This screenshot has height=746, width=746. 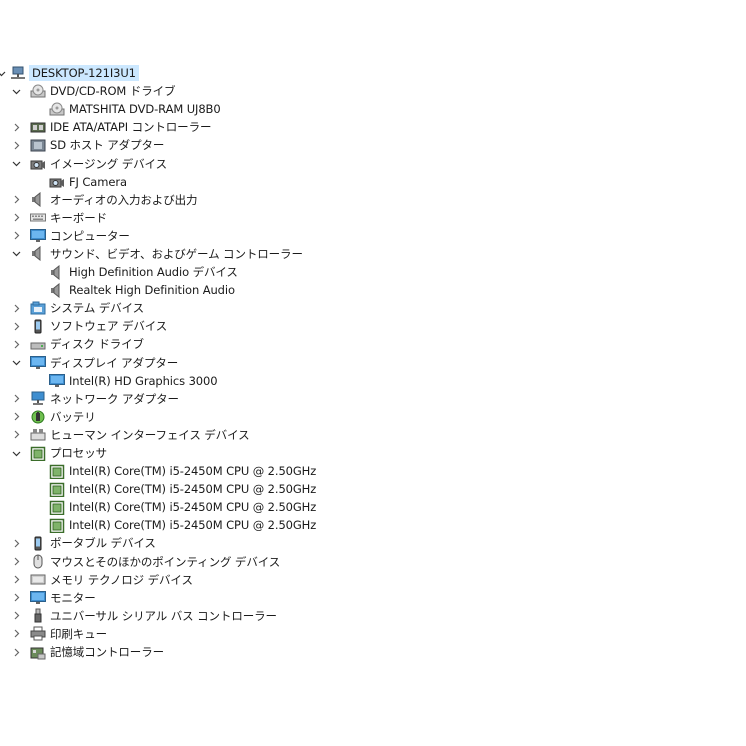 I want to click on tree-item-label: ディスプレイ アダプター, so click(x=114, y=362).